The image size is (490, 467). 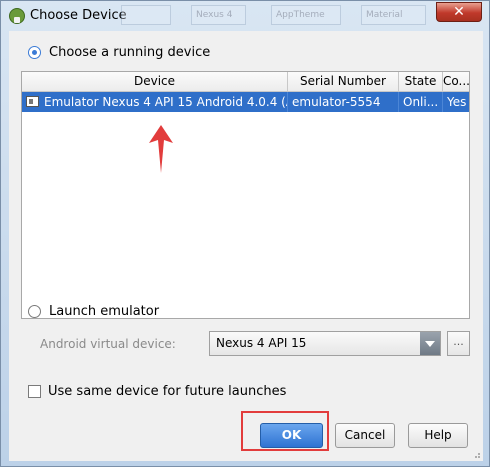 I want to click on device-icon-cell, so click(x=32, y=102).